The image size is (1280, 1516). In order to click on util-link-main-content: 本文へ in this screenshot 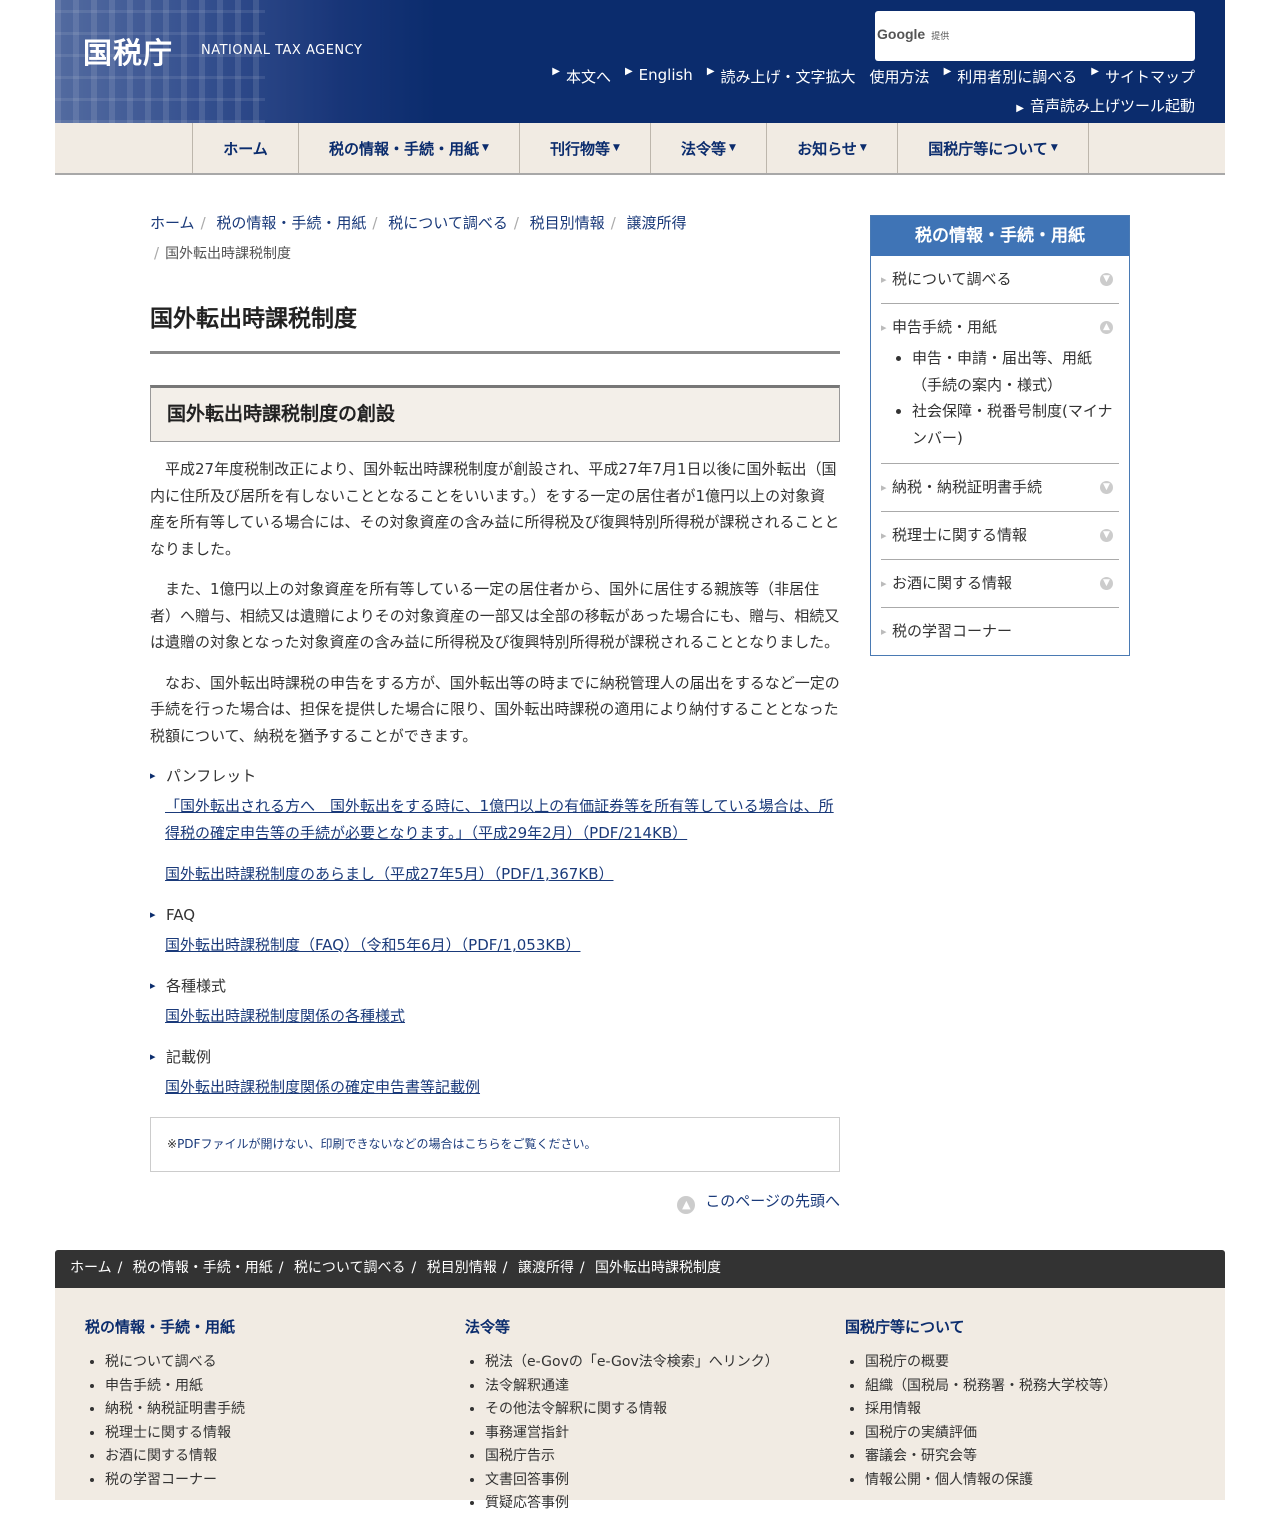, I will do `click(588, 76)`.